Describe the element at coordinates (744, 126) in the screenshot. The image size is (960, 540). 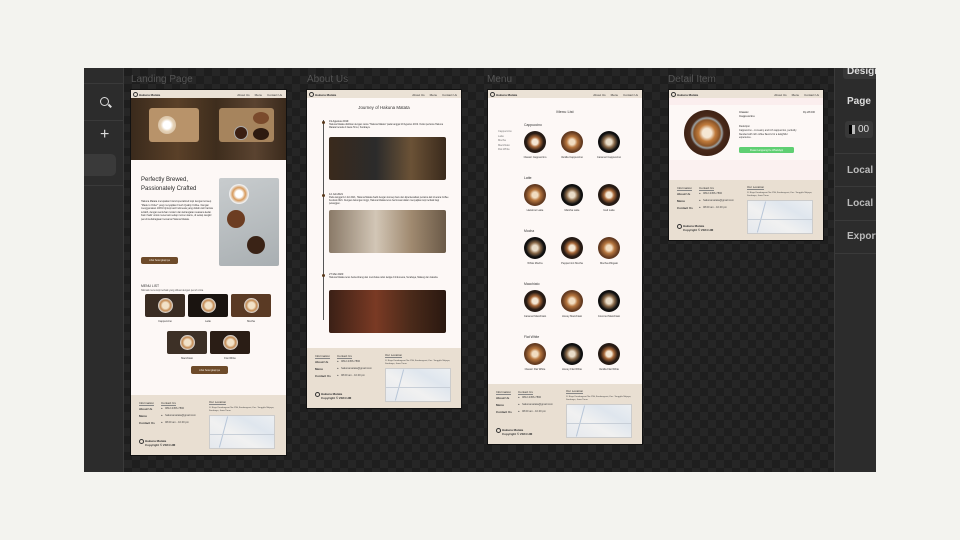
I see `description-label: Deskripsi` at that location.